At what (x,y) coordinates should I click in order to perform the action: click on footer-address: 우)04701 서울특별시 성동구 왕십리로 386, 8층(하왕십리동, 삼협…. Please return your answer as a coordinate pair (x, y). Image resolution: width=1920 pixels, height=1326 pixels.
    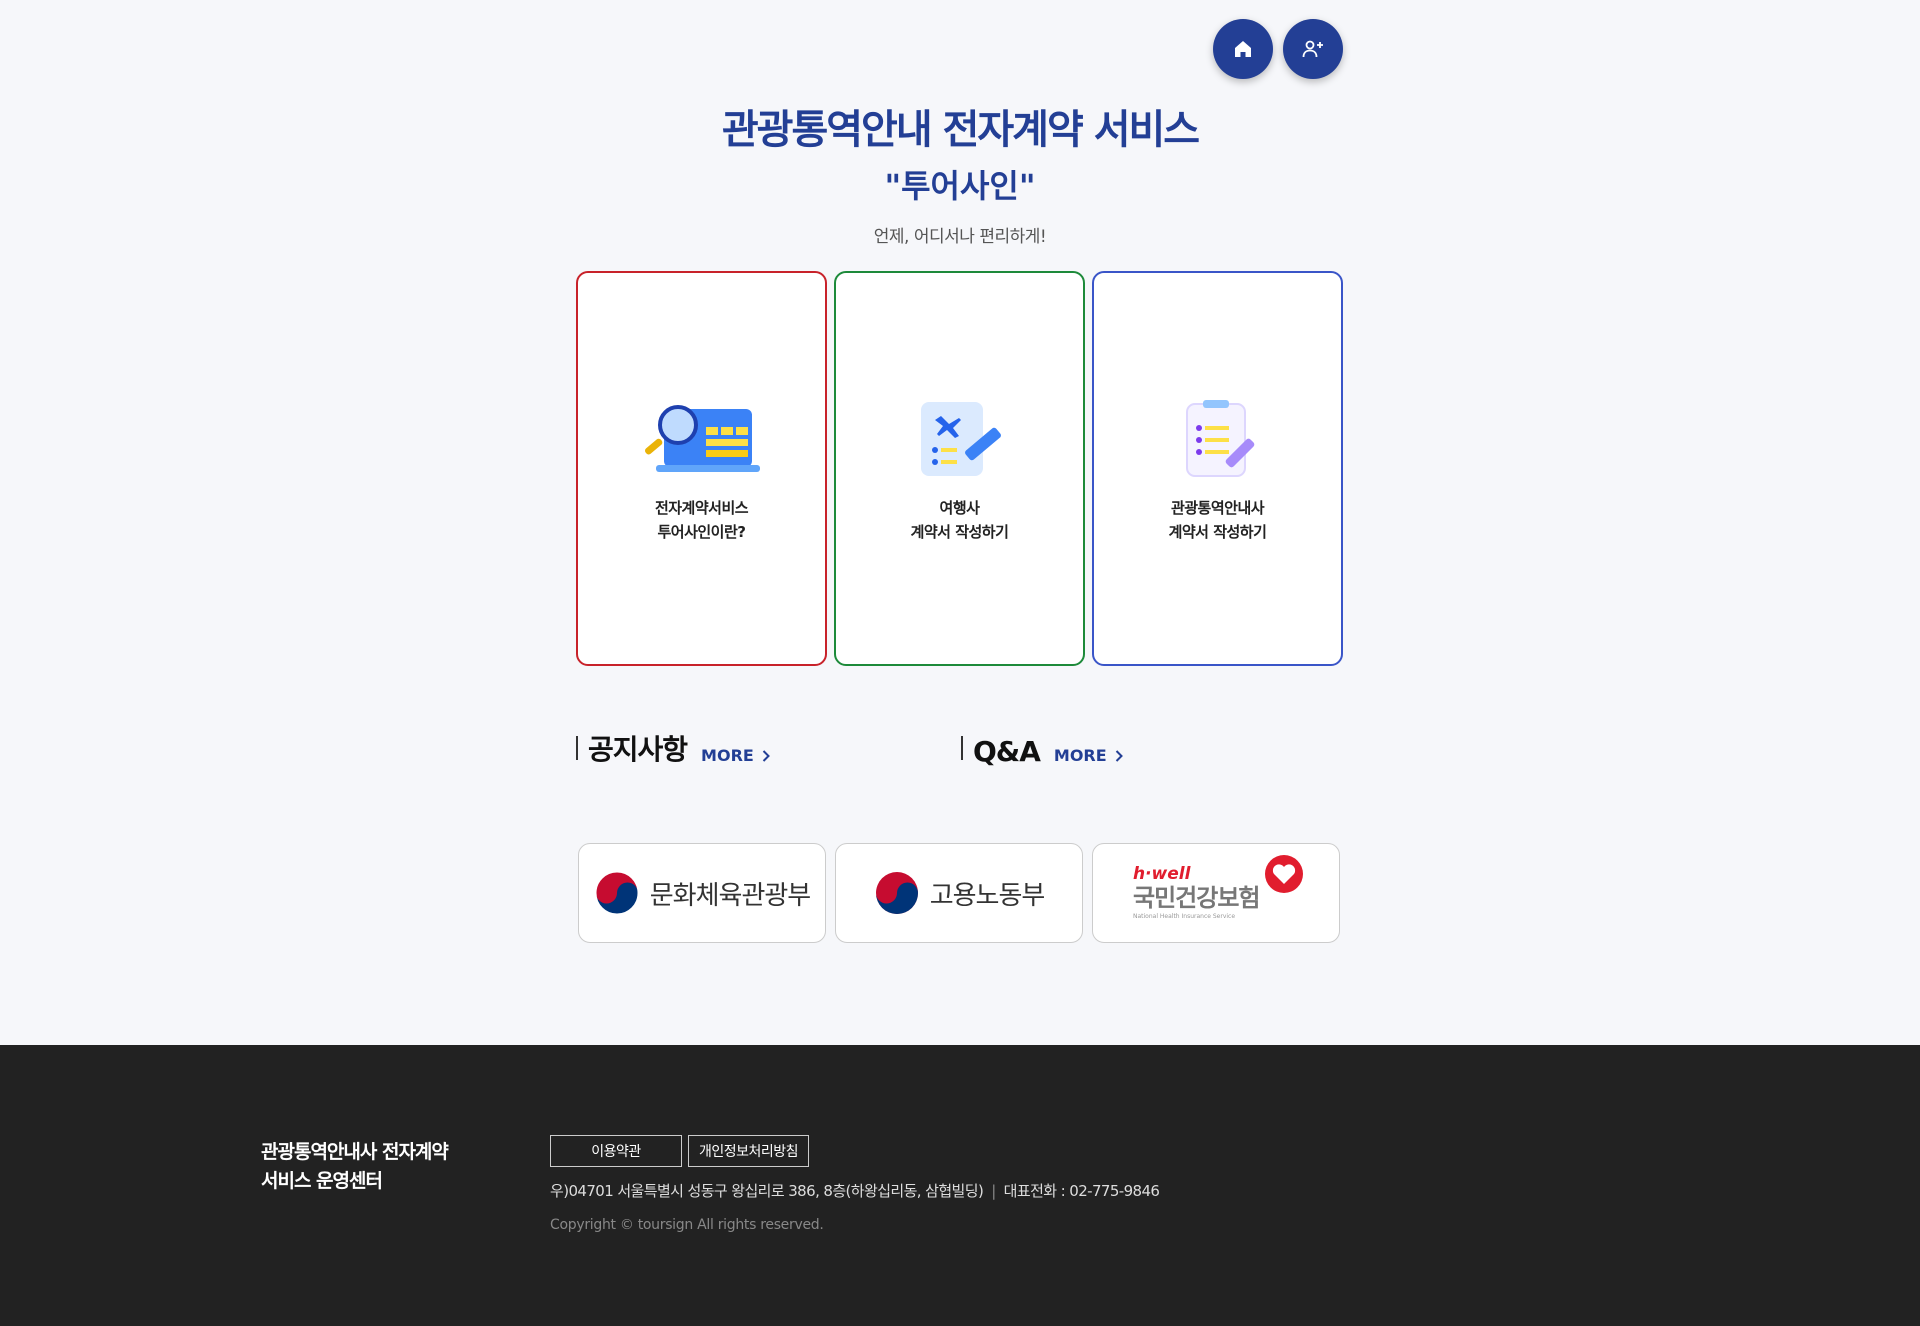
    Looking at the image, I should click on (855, 1191).